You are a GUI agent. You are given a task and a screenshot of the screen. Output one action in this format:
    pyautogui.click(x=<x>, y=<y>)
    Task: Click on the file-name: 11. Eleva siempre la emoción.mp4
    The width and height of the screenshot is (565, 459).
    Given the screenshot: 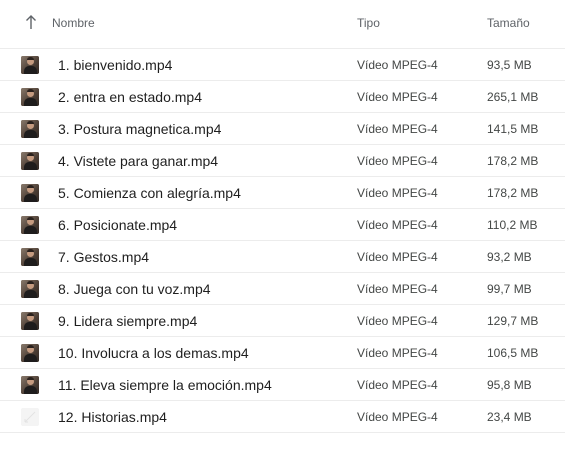 What is the action you would take?
    pyautogui.click(x=165, y=385)
    